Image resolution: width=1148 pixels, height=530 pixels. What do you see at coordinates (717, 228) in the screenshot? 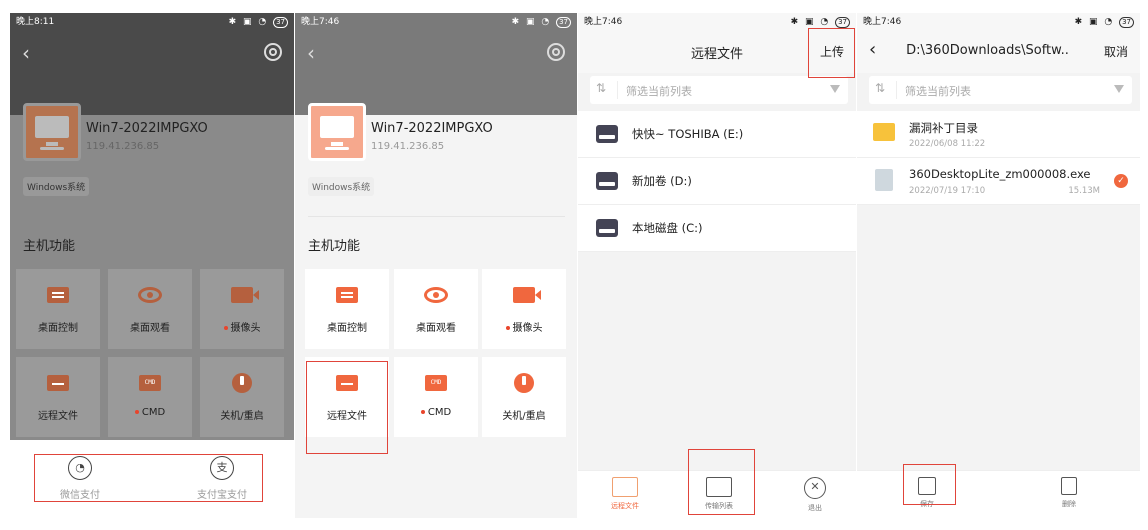
I see `list-item: 本地磁盘 (C:)` at bounding box center [717, 228].